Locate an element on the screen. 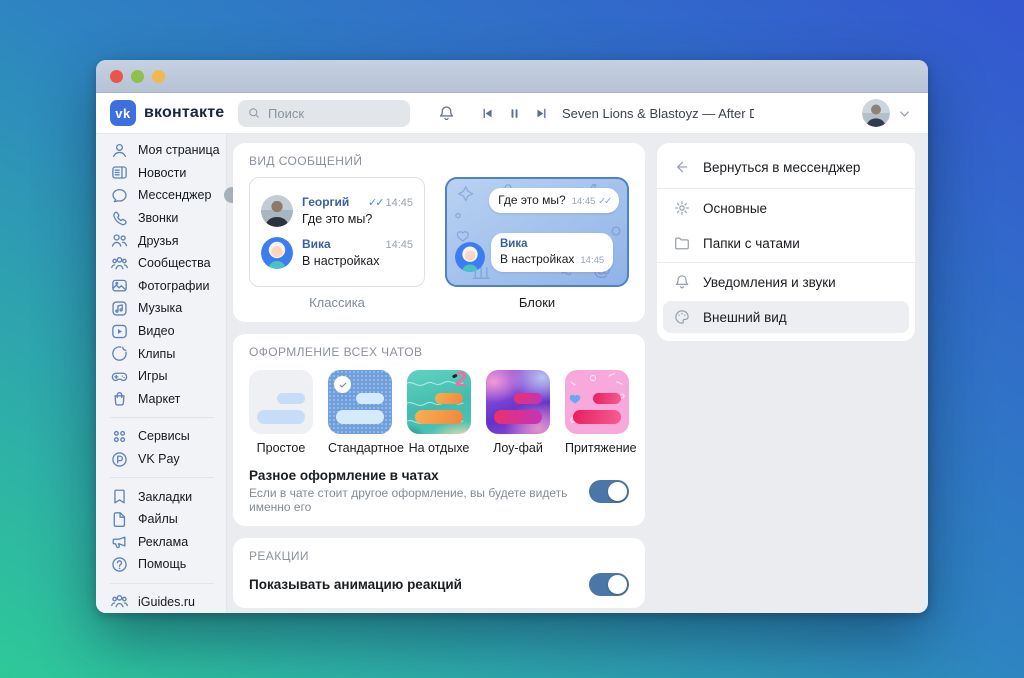 This screenshot has width=1024, height=678. pause-icon is located at coordinates (514, 113).